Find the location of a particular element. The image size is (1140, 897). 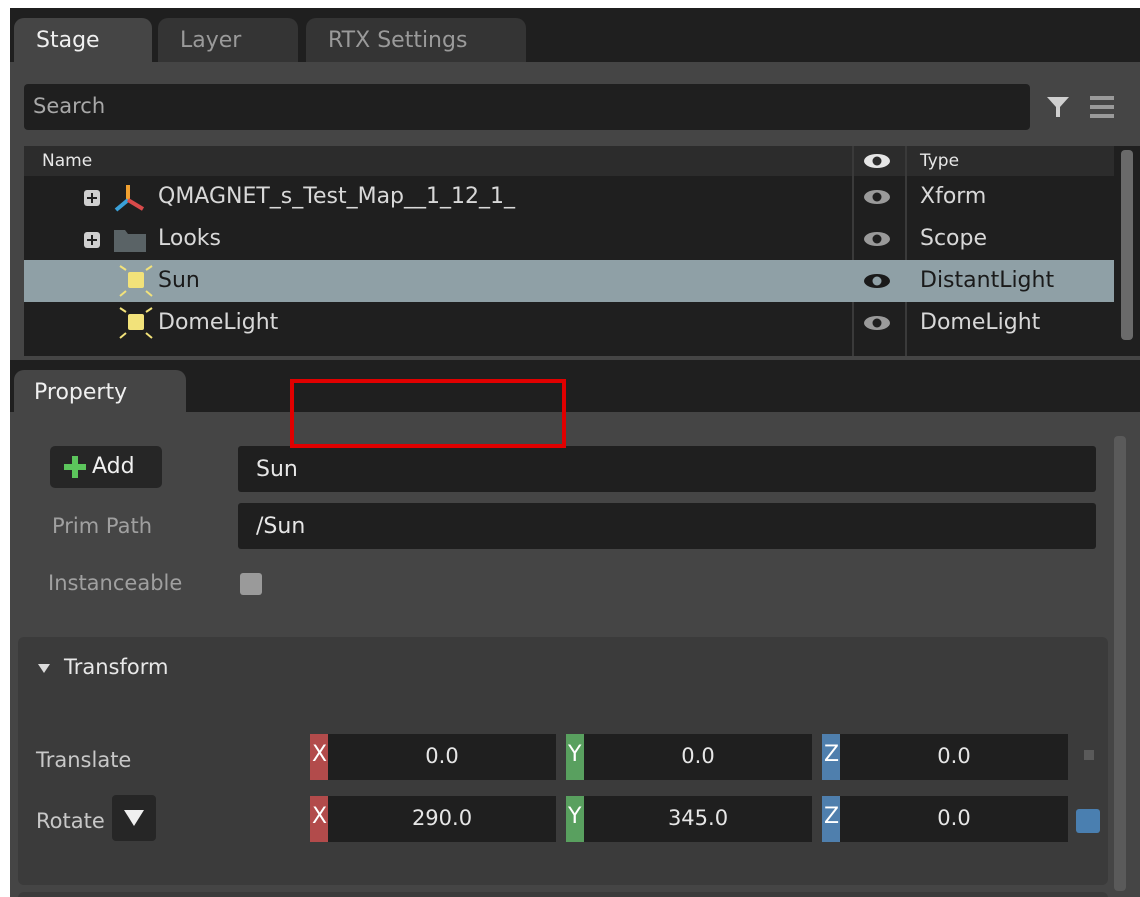

tree-scrollbar is located at coordinates (1127, 245).